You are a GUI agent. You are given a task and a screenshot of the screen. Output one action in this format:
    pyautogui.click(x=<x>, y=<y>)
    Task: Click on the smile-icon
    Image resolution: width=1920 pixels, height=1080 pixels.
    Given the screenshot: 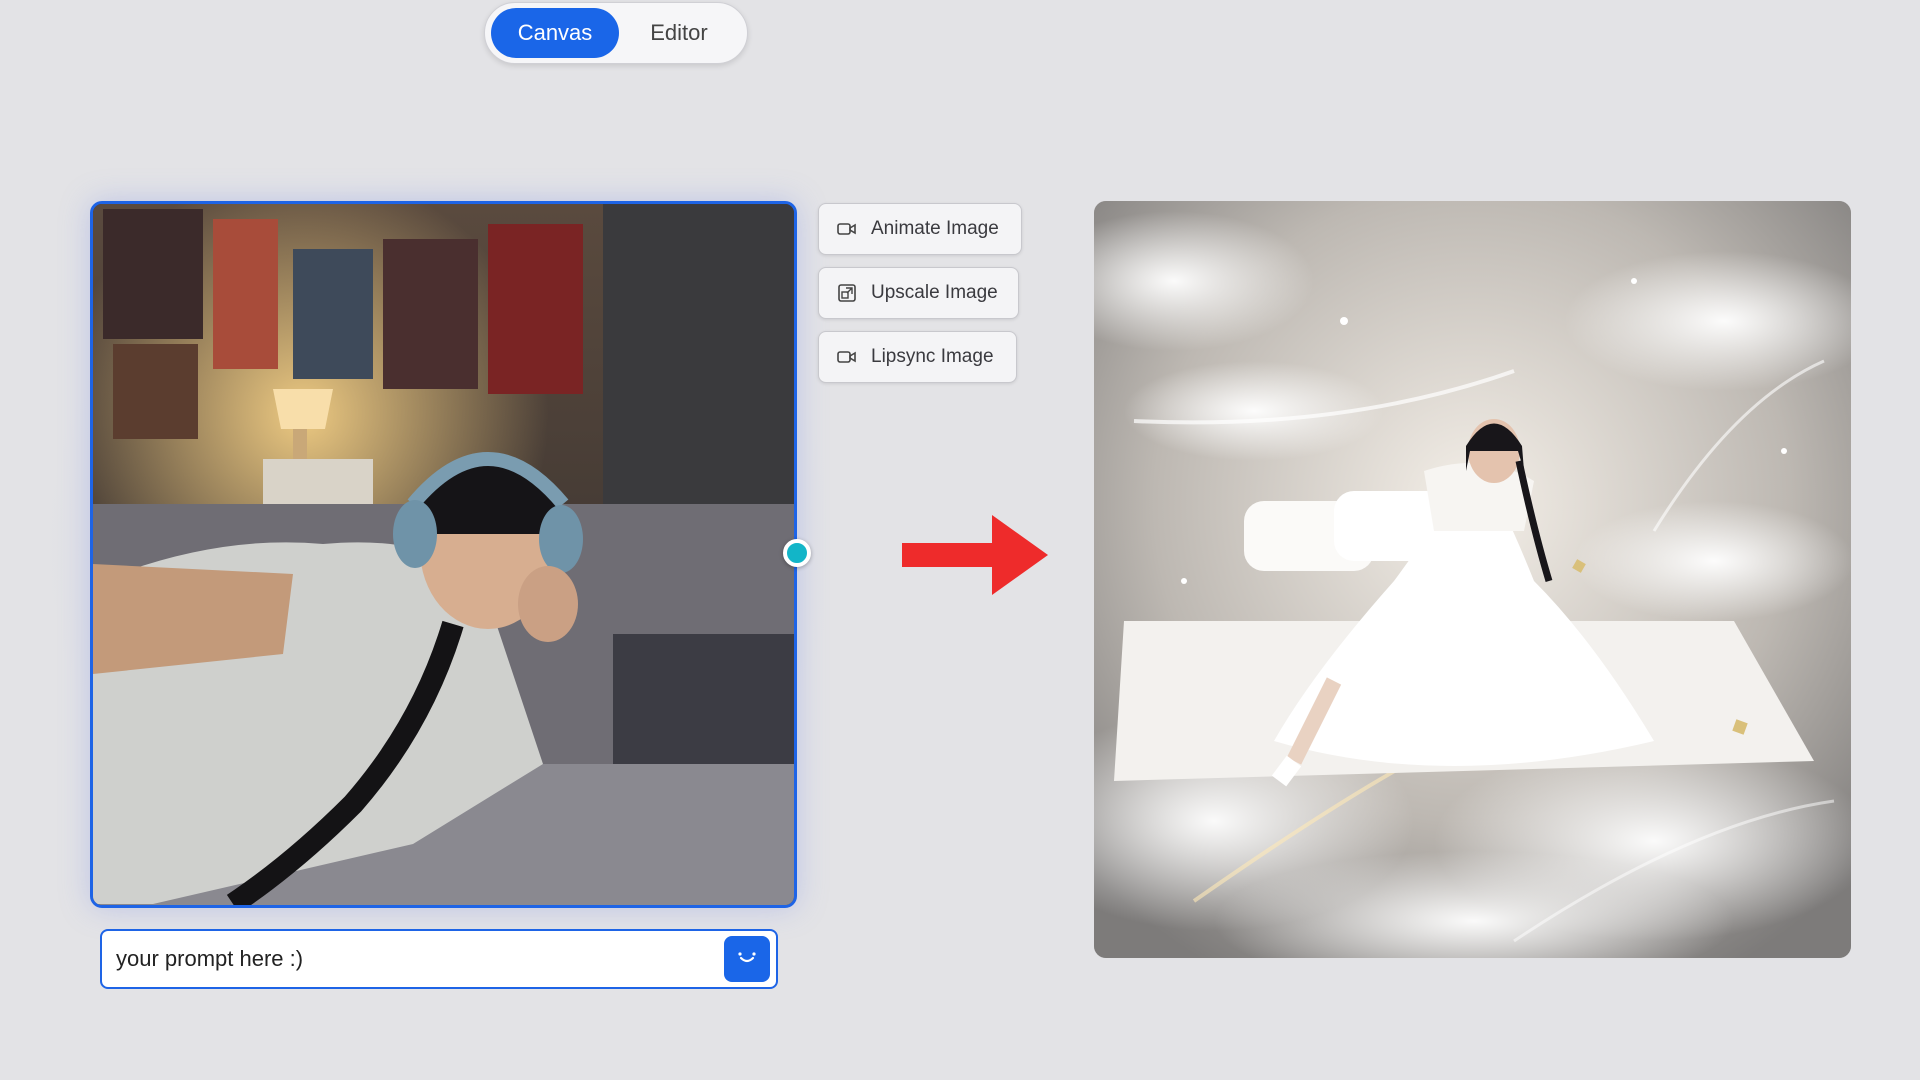 What is the action you would take?
    pyautogui.click(x=747, y=959)
    